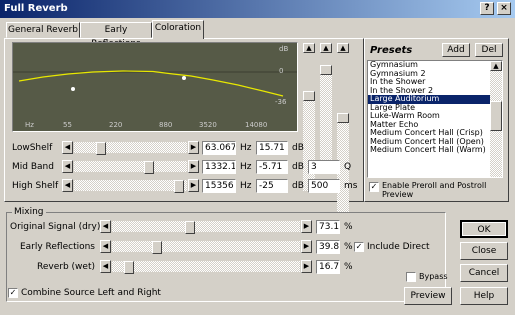  Describe the element at coordinates (105, 226) in the screenshot. I see `dry-left-arrow: ◀` at that location.